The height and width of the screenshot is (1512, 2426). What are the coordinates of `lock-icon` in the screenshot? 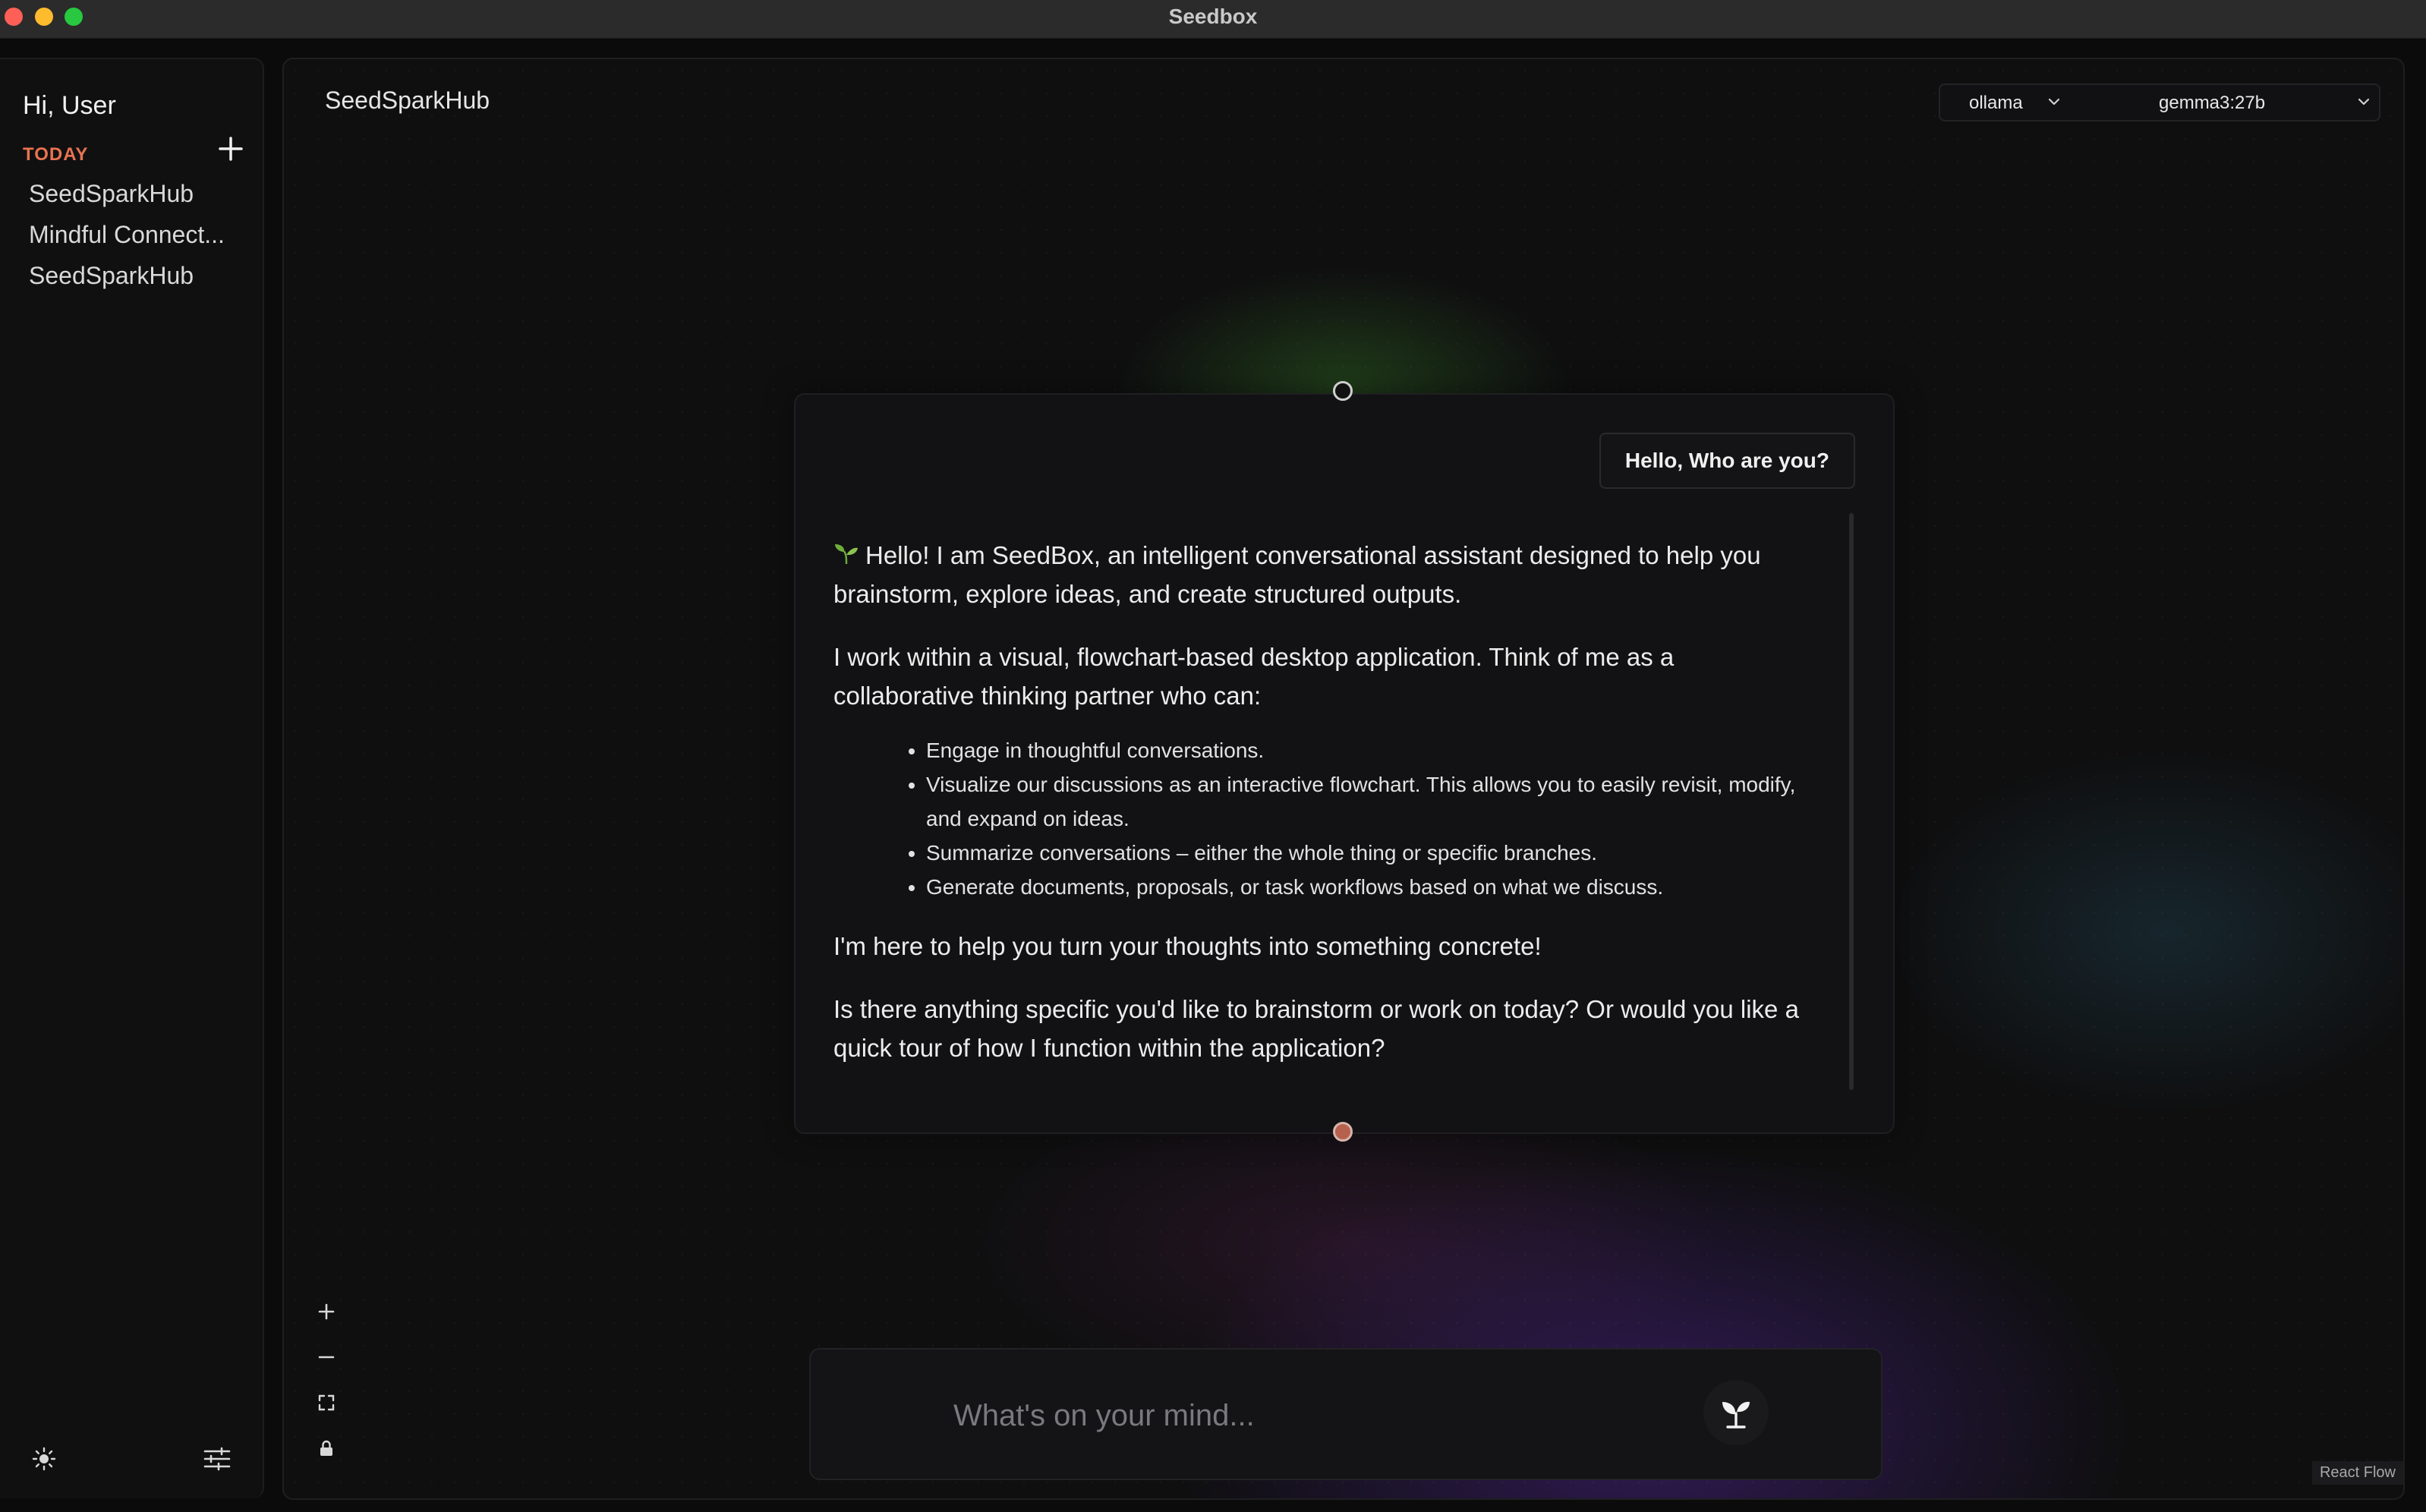 It's located at (326, 1448).